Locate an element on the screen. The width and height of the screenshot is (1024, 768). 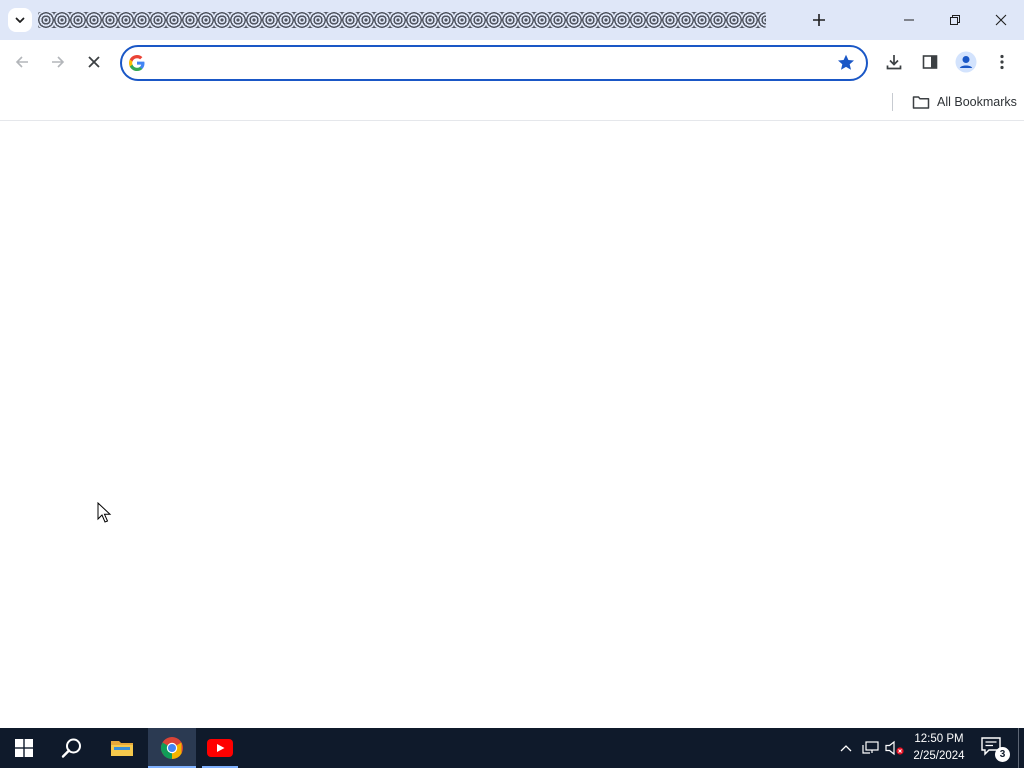
back-button is located at coordinates (22, 62).